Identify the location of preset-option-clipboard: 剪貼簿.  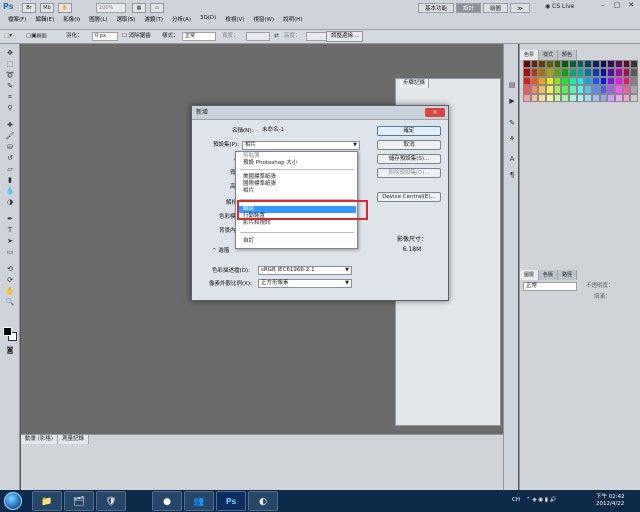
(297, 156).